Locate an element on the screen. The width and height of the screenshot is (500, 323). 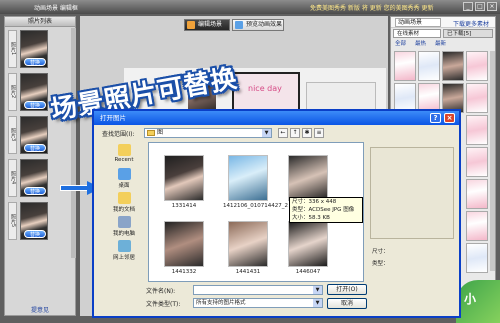
tab-online-material: 在线素材 is located at coordinates (417, 33).